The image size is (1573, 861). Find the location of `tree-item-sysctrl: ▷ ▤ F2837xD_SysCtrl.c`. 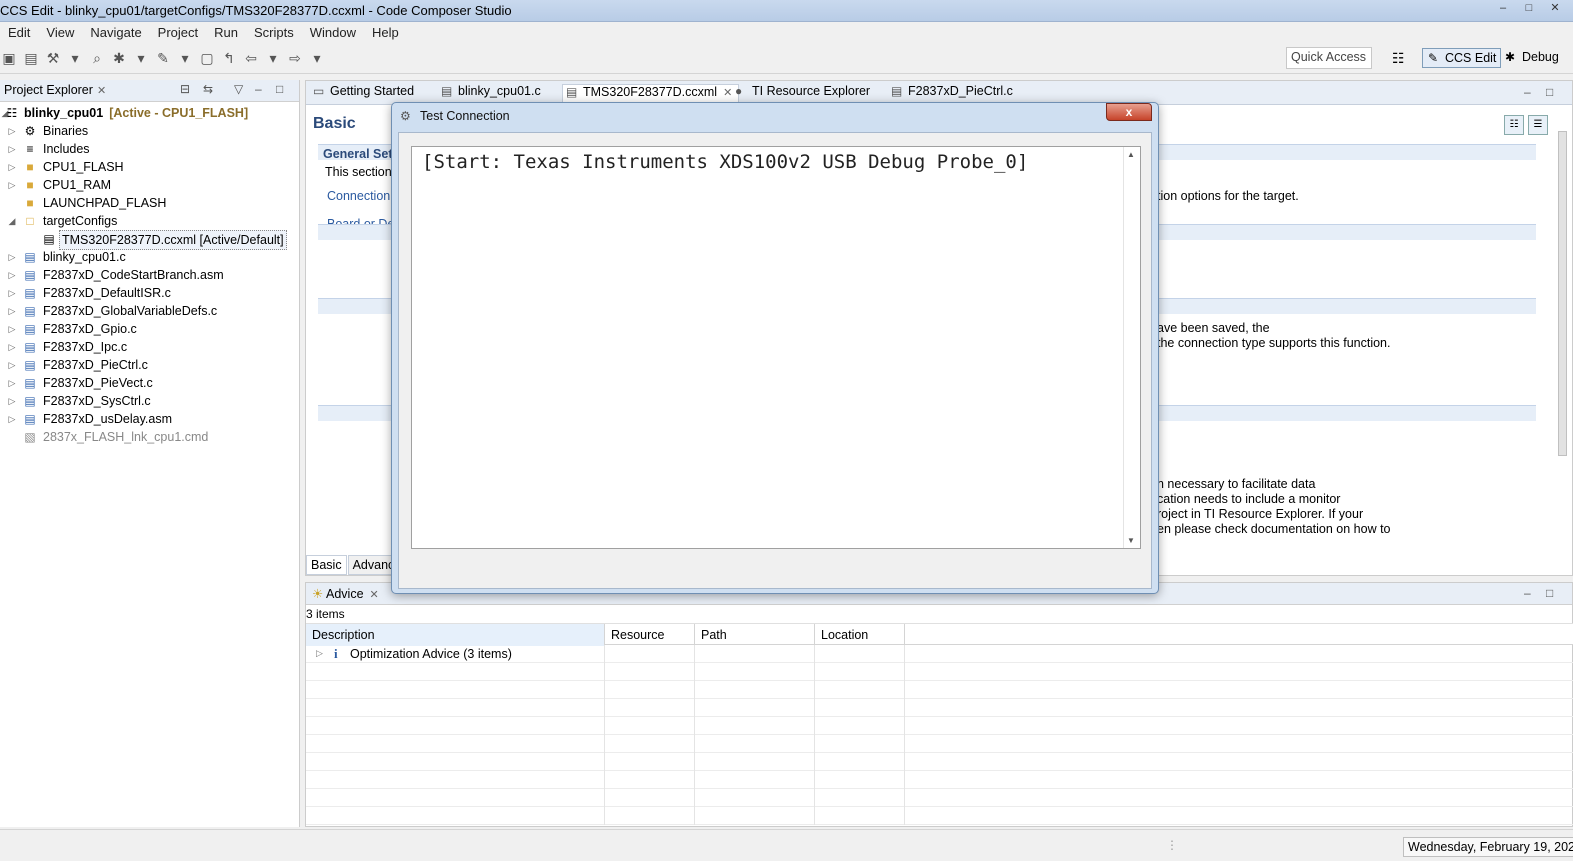

tree-item-sysctrl: ▷ ▤ F2837xD_SysCtrl.c is located at coordinates (149, 401).